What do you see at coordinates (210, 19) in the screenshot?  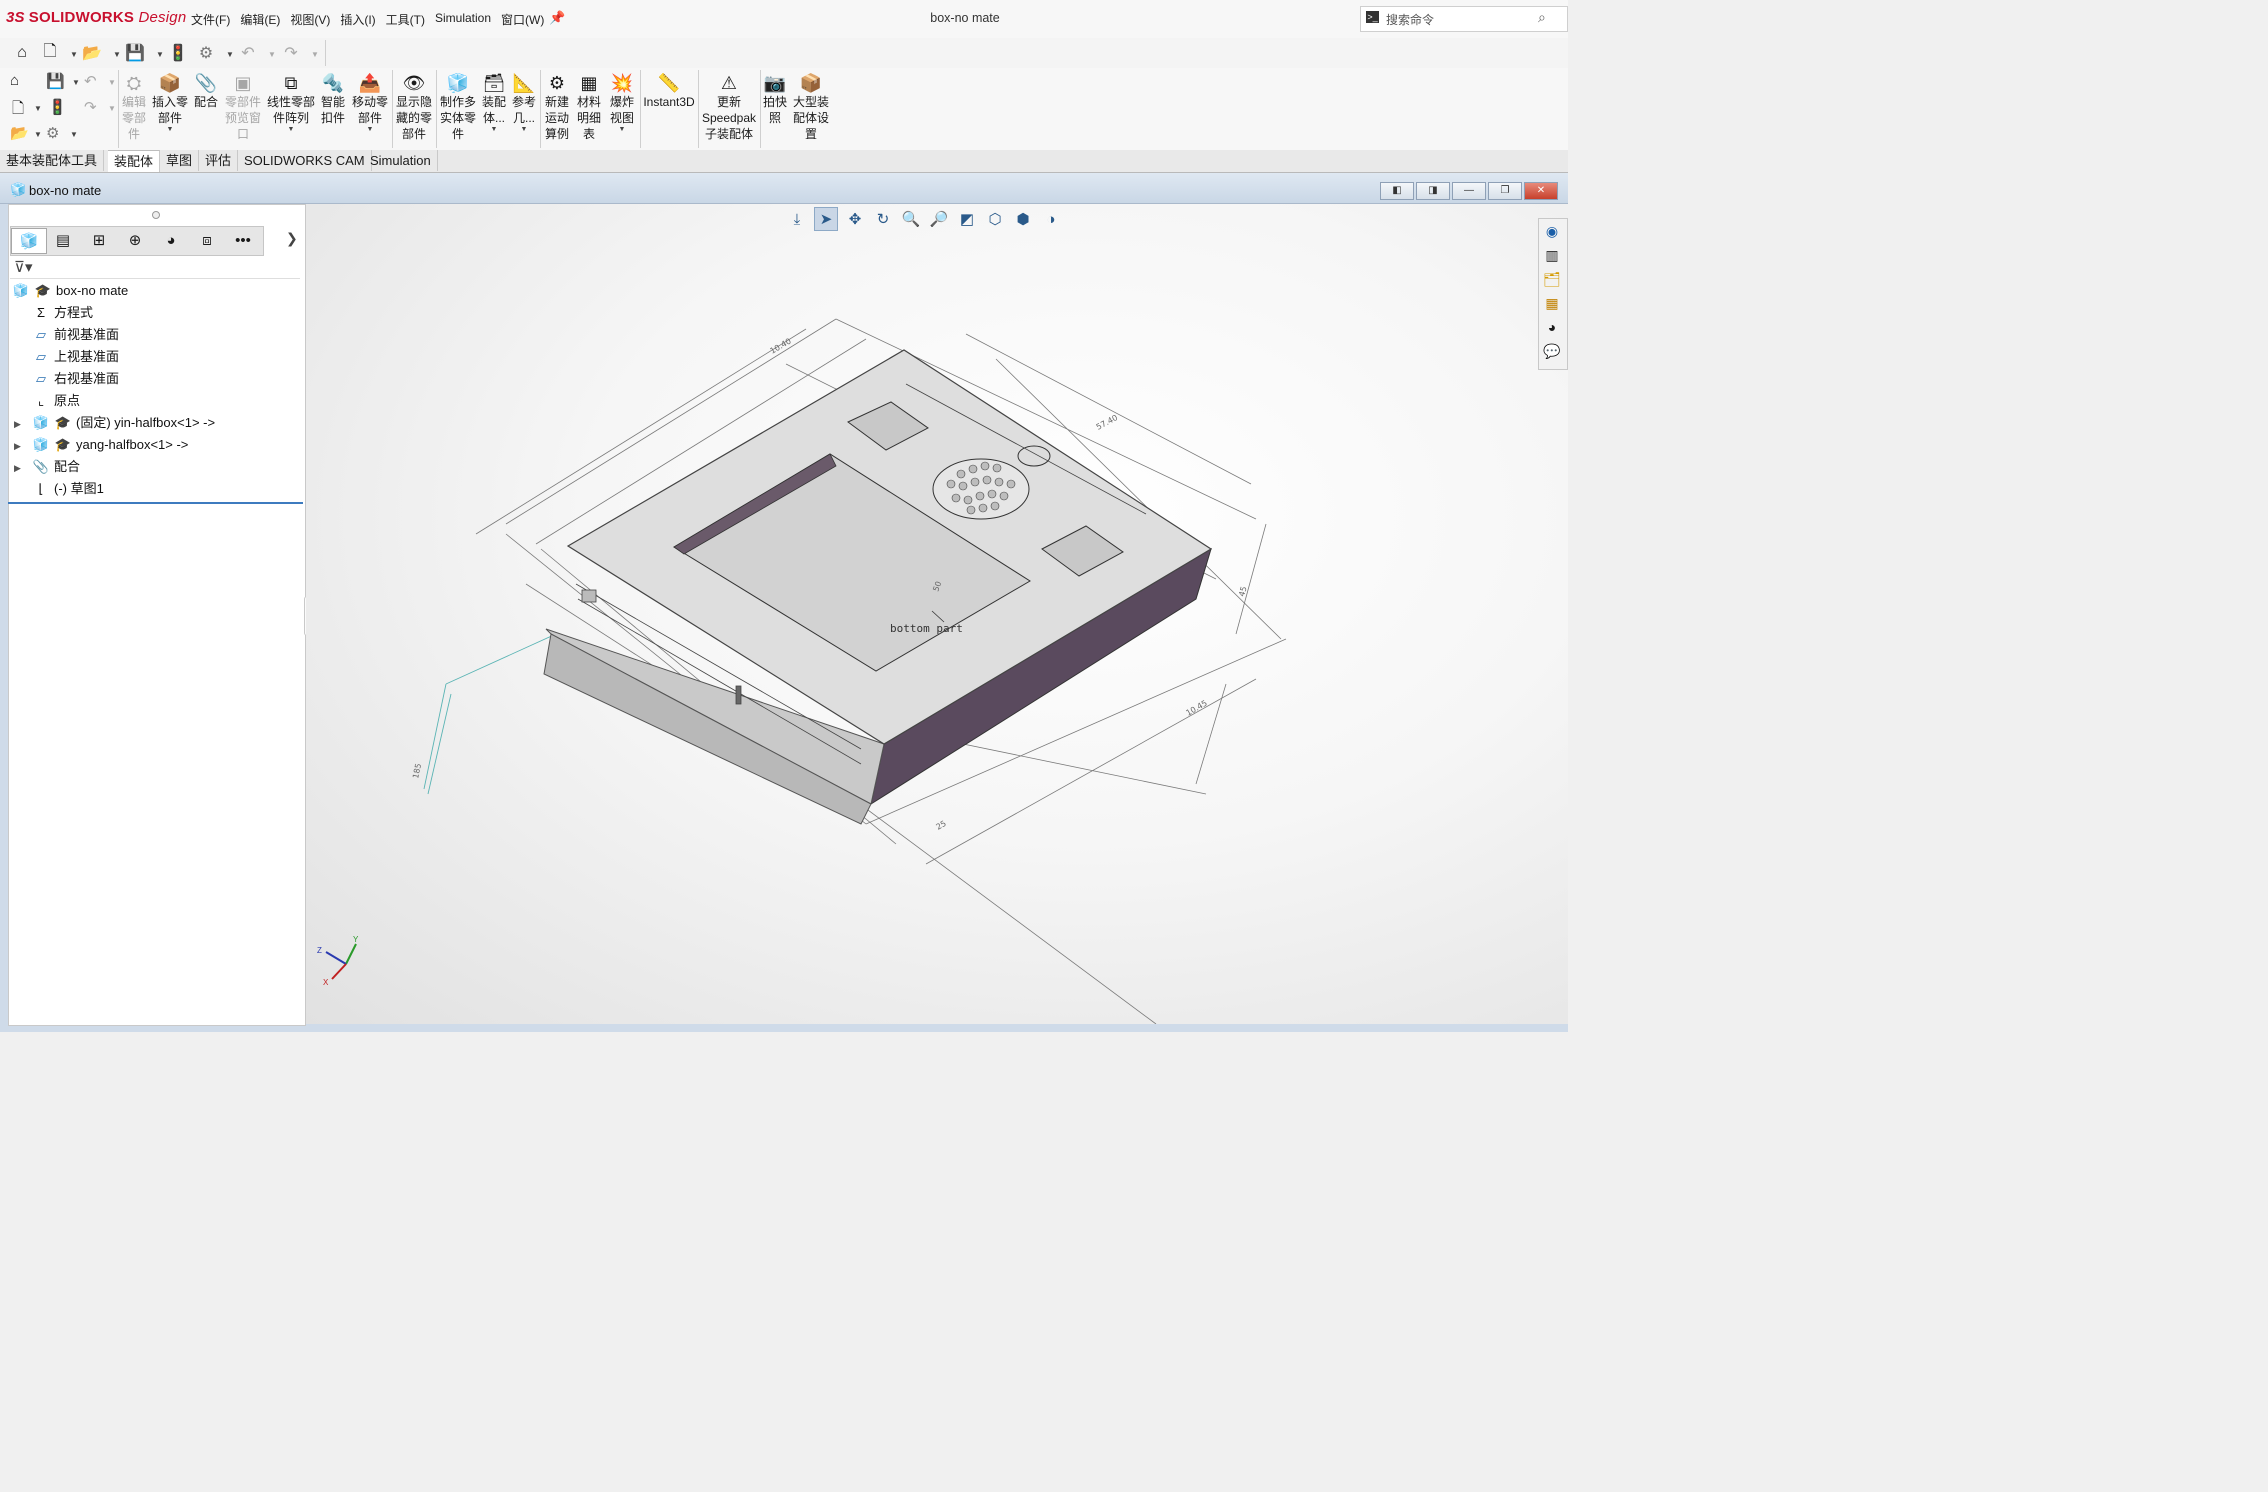 I see `menu-file: 文件(F)` at bounding box center [210, 19].